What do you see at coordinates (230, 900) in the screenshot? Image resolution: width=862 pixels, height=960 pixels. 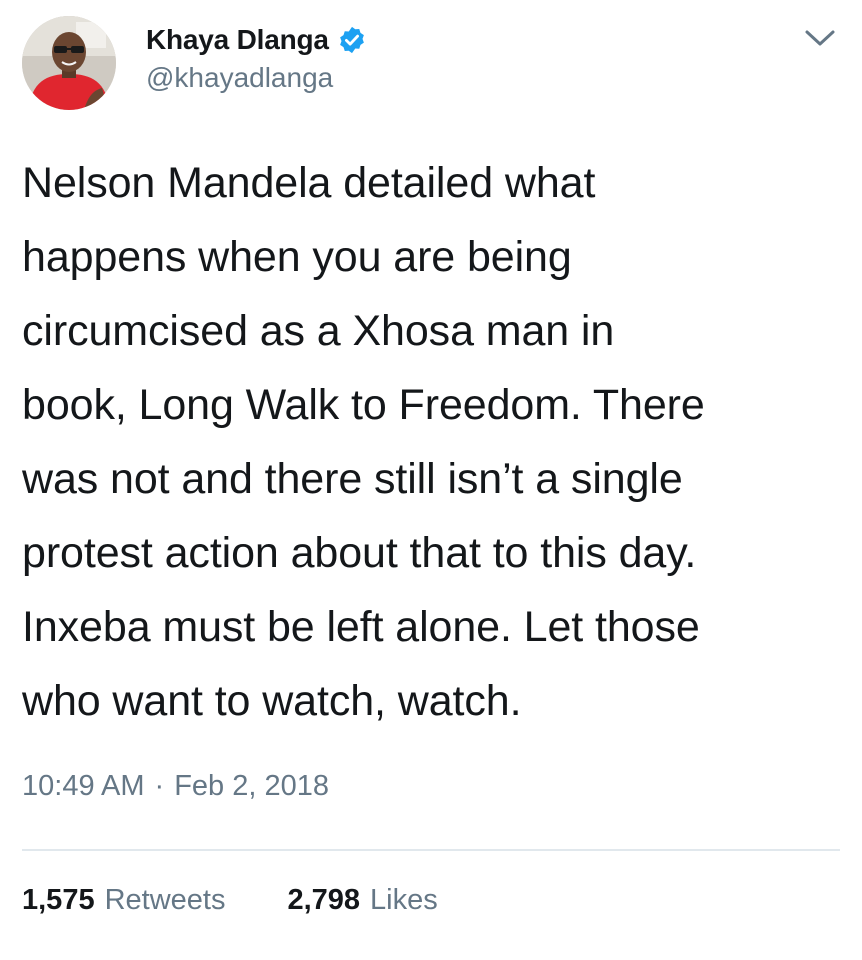 I see `engagement-stats: 1,575 Retweets 2,798 Likes` at bounding box center [230, 900].